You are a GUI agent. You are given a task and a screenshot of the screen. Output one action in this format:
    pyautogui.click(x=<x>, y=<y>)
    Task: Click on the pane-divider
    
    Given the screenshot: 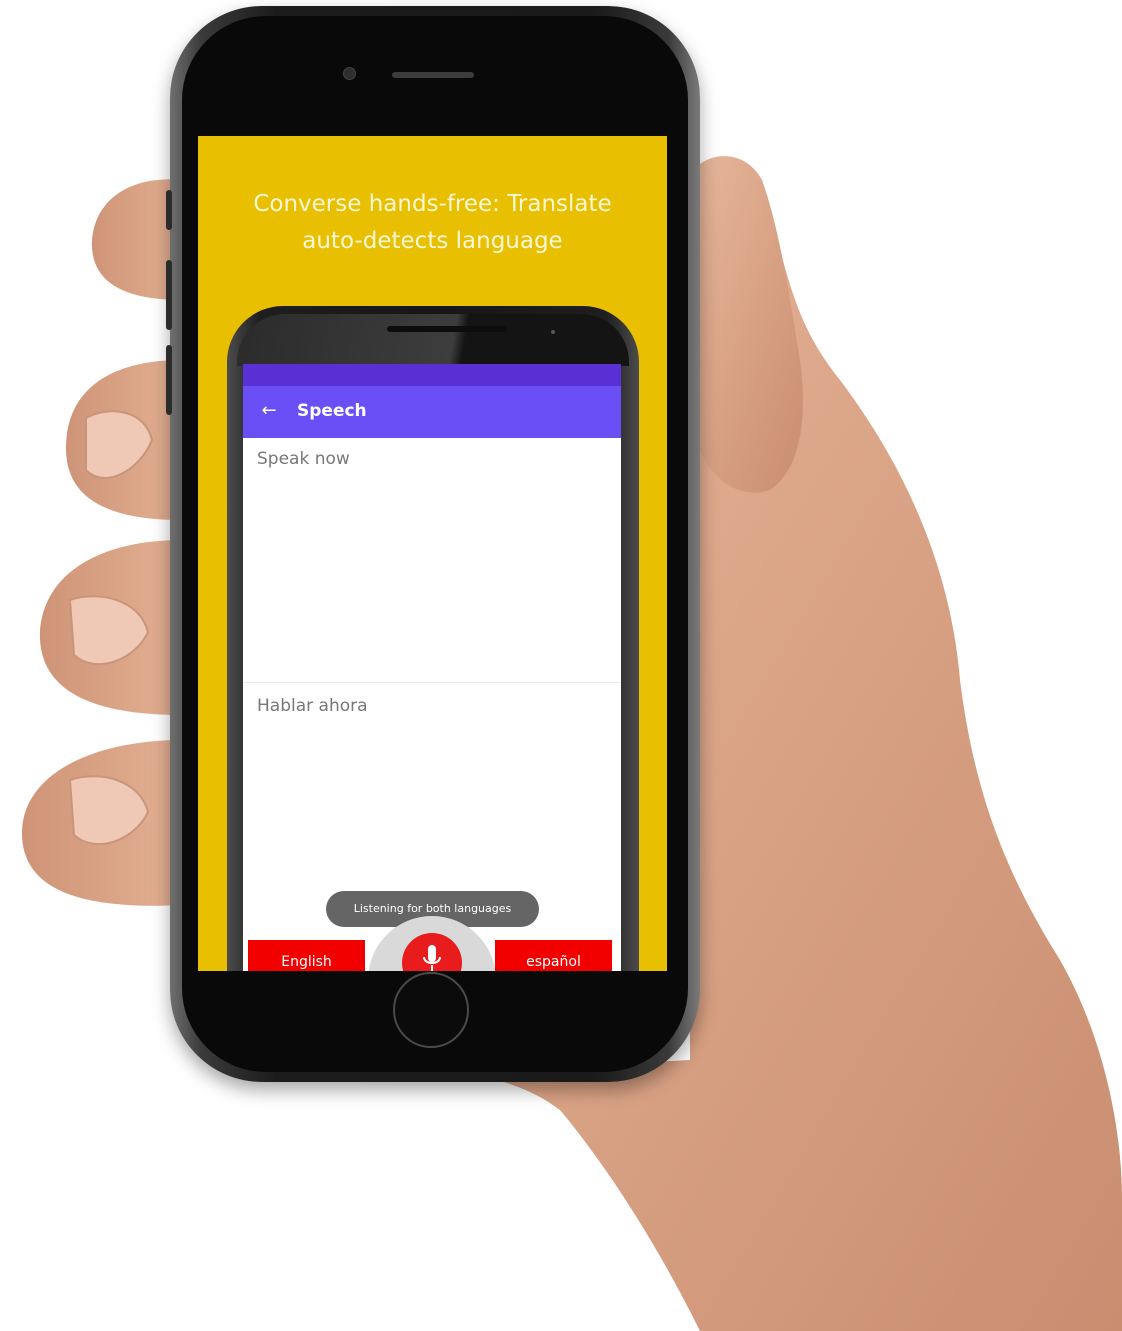 What is the action you would take?
    pyautogui.click(x=432, y=682)
    